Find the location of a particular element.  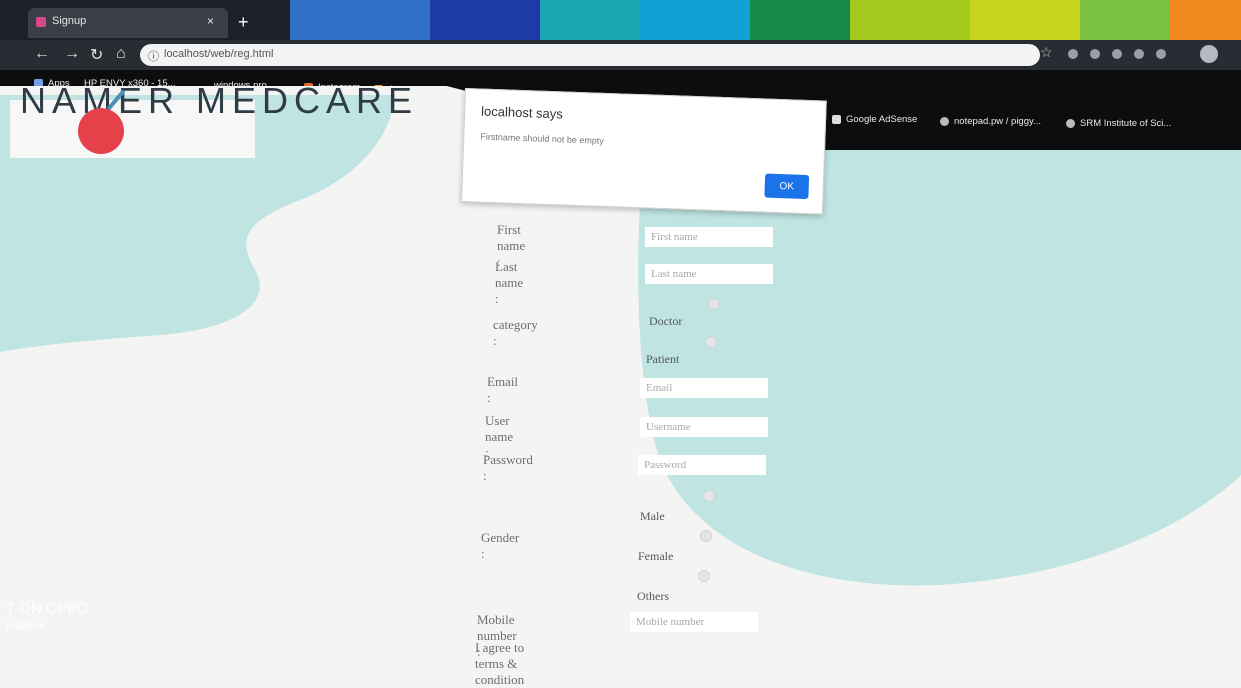

option-patient: Patient is located at coordinates (663, 359).